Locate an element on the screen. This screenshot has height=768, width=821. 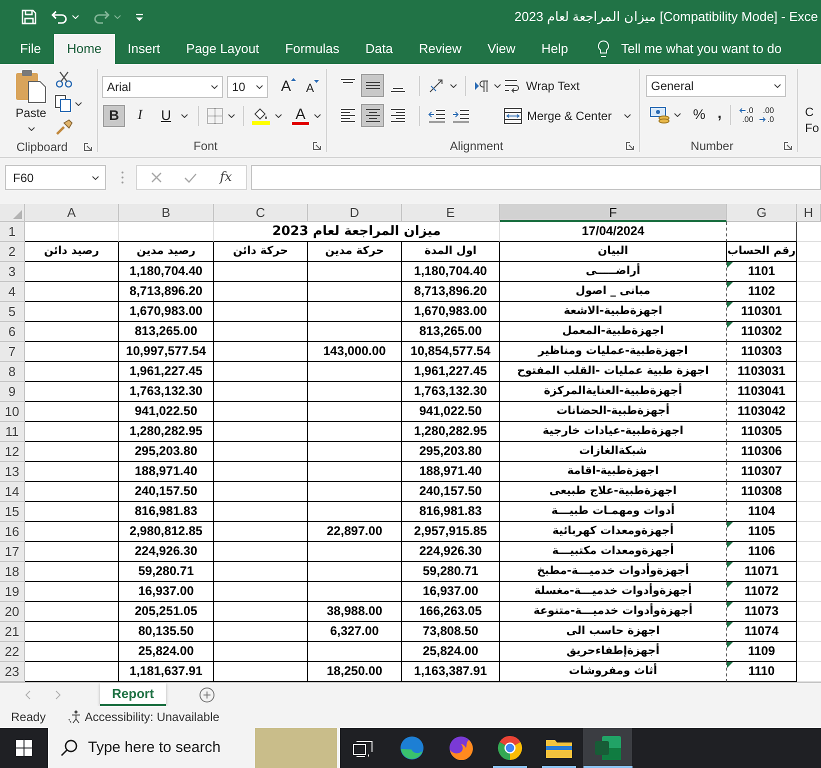
currency-icon is located at coordinates (660, 115).